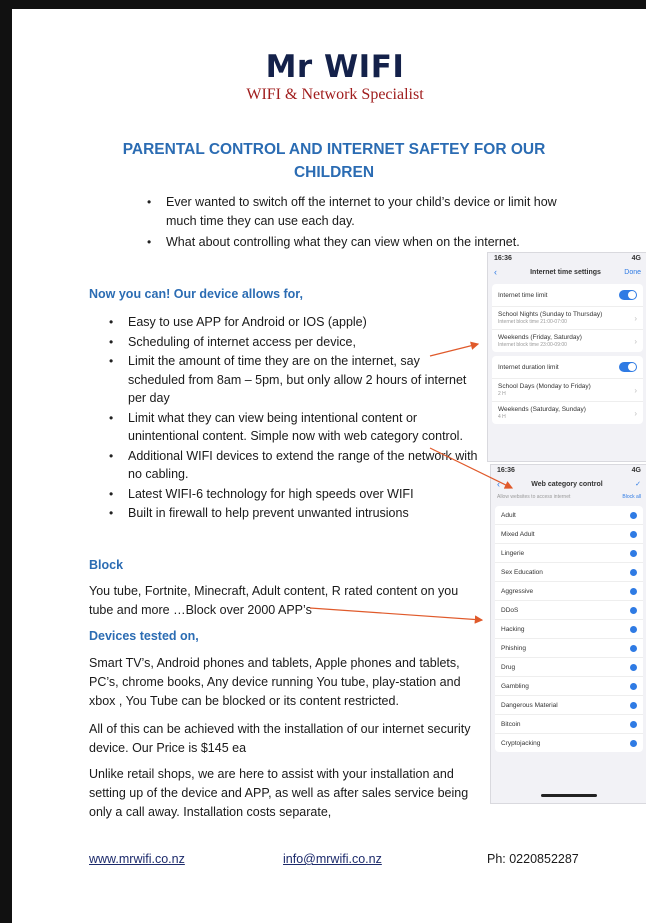  Describe the element at coordinates (396, 615) in the screenshot. I see `arrow-to-block-list` at that location.